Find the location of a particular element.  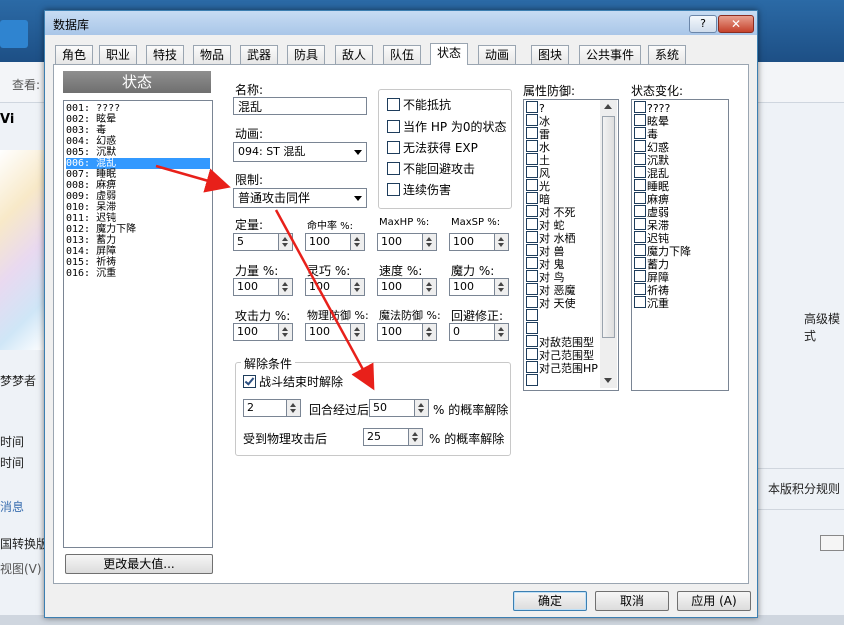

annotation-arrow-restriction is located at coordinates (193, 178).